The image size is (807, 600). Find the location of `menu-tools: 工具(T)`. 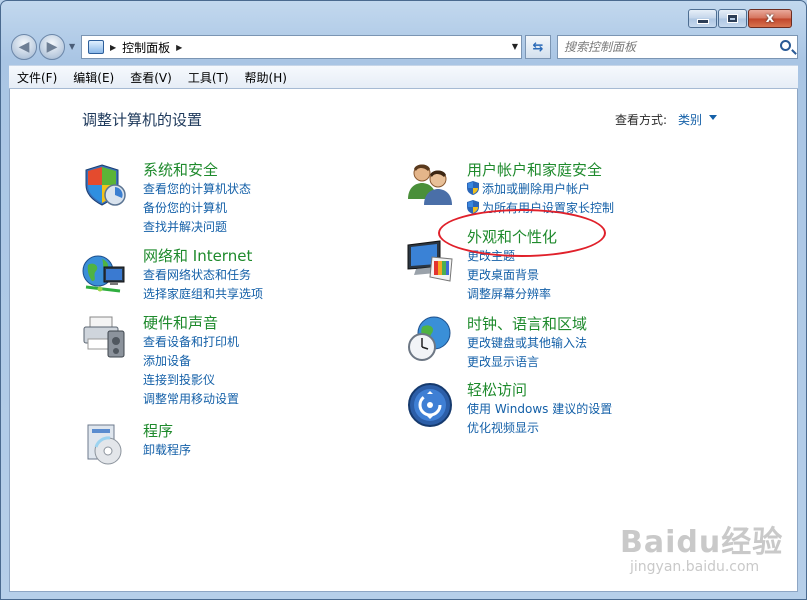

menu-tools: 工具(T) is located at coordinates (208, 77).